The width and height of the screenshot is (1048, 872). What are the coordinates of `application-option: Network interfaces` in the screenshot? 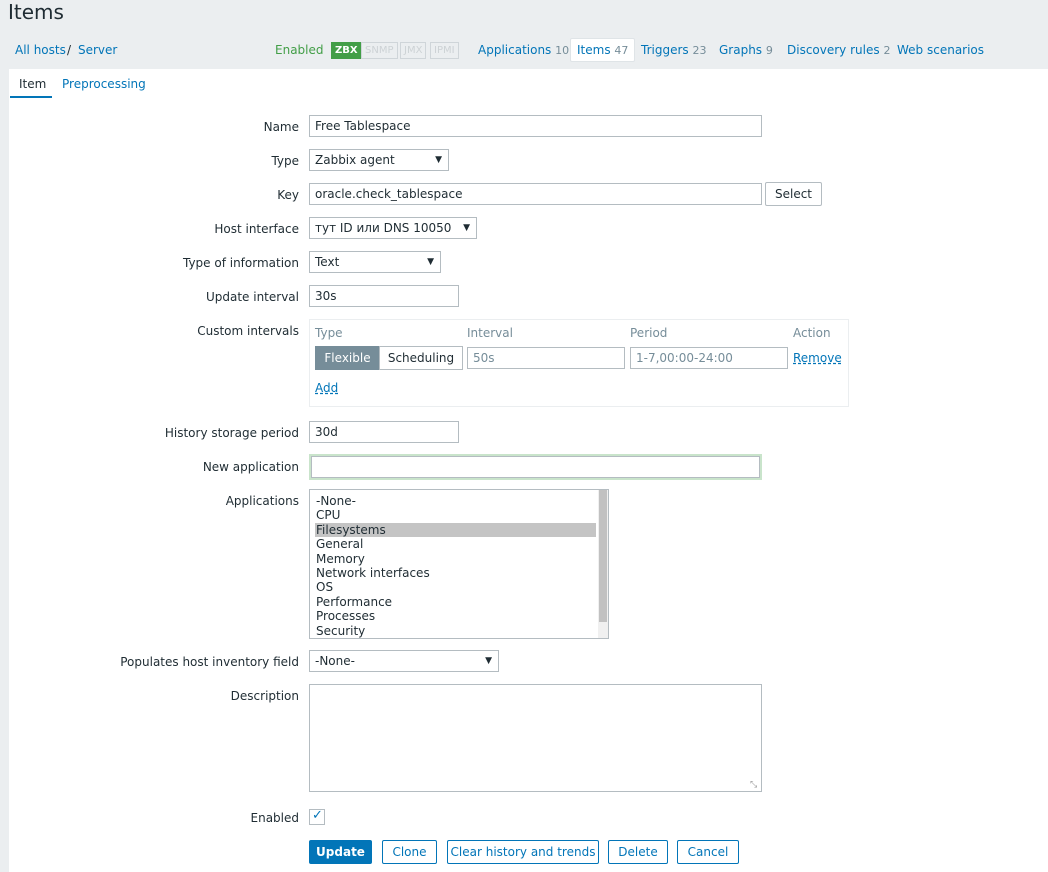 It's located at (455, 573).